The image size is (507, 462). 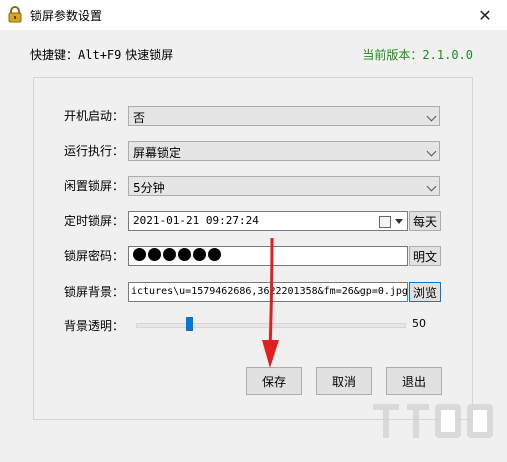 I want to click on close-button: ✕, so click(x=485, y=15).